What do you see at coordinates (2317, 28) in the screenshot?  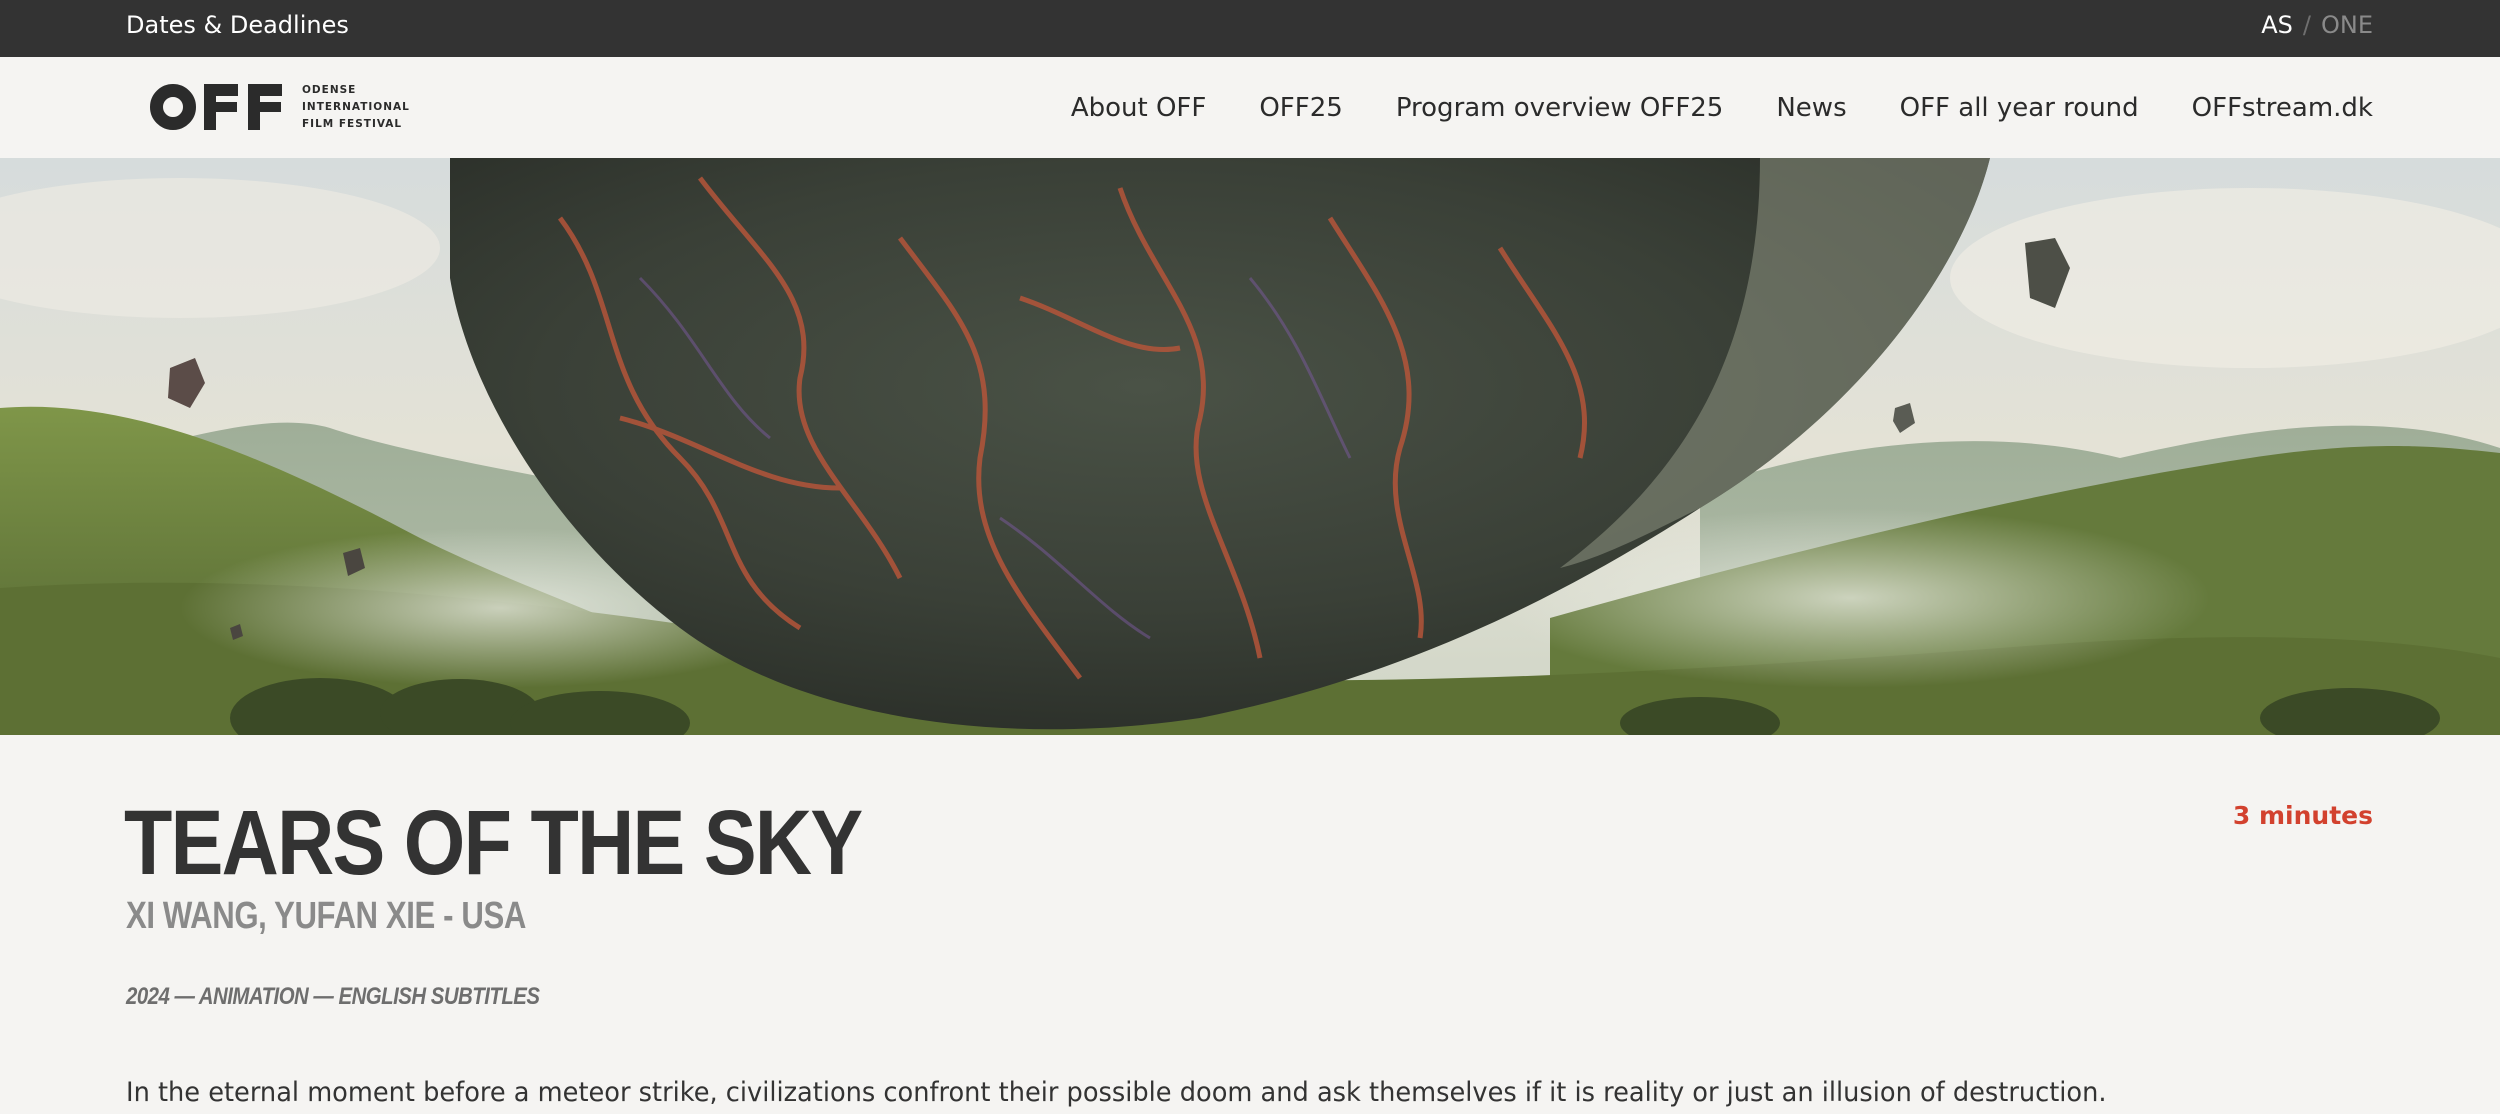 I see `language-switcher: AS / ONE` at bounding box center [2317, 28].